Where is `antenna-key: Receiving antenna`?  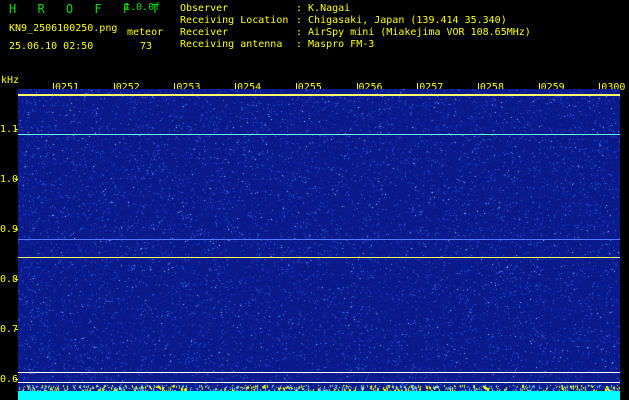
antenna-key: Receiving antenna is located at coordinates (231, 44).